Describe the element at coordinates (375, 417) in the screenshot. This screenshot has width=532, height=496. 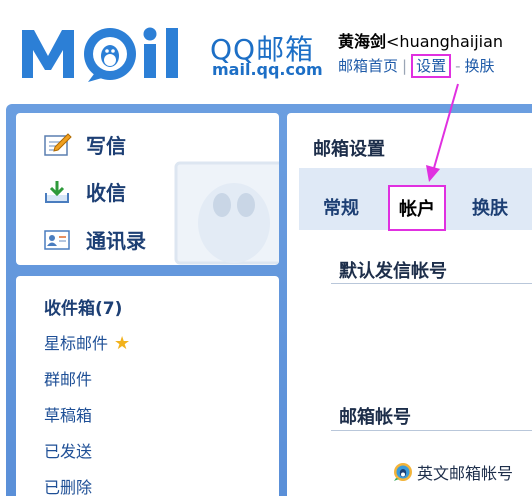
I see `section-mail-accounts: 邮箱帐号` at that location.